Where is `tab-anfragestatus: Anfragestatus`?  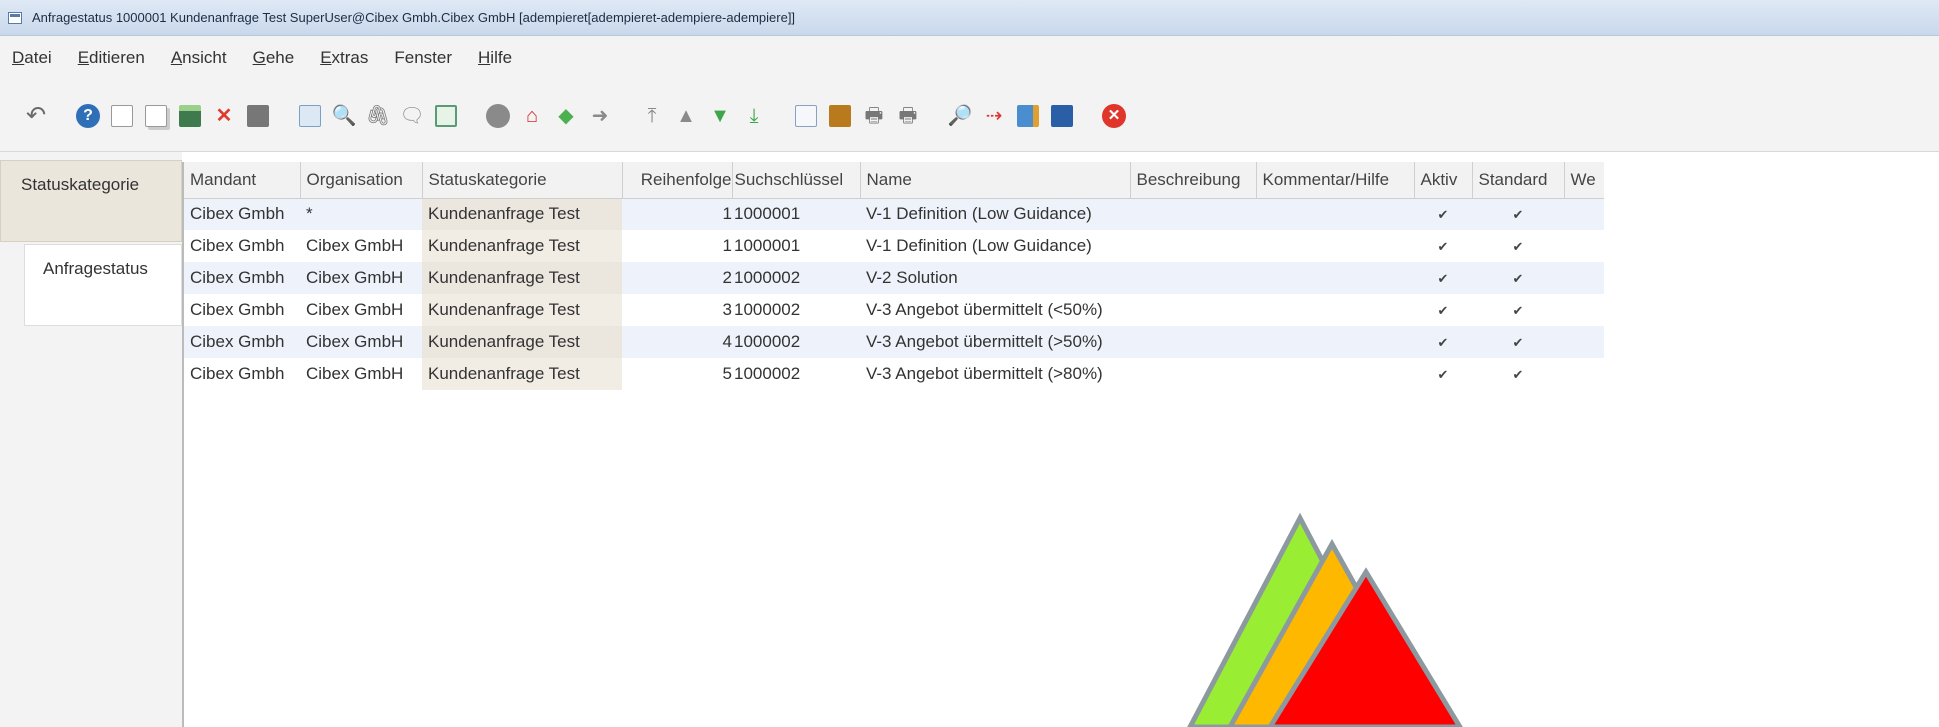 tab-anfragestatus: Anfragestatus is located at coordinates (103, 285).